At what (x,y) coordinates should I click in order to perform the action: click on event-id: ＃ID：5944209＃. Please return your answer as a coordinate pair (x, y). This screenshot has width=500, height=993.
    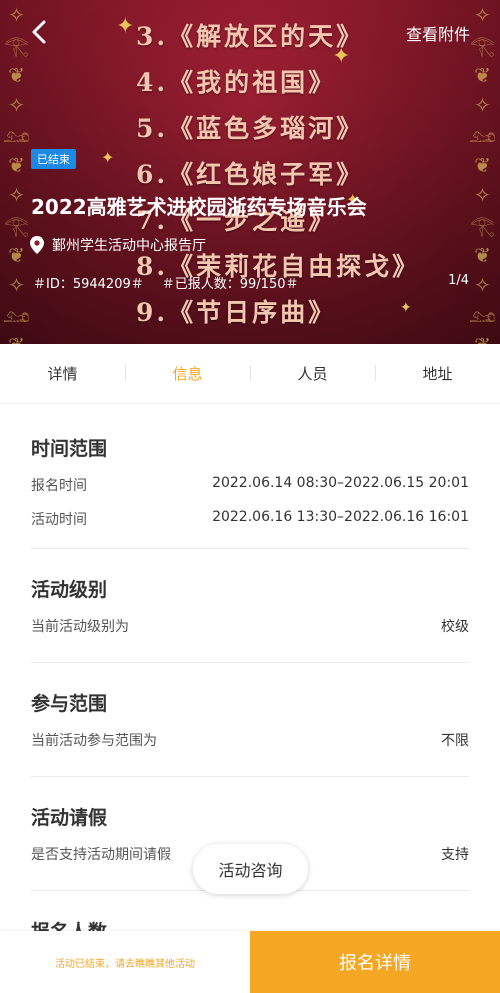
    Looking at the image, I should click on (88, 284).